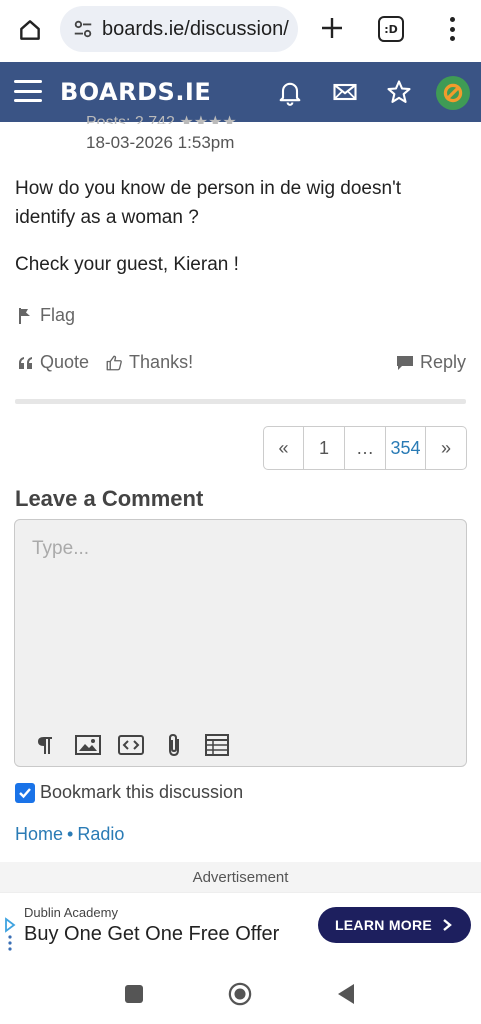 The image size is (481, 1024). Describe the element at coordinates (195, 29) in the screenshot. I see `url-text: boards.ie/discussion/` at that location.